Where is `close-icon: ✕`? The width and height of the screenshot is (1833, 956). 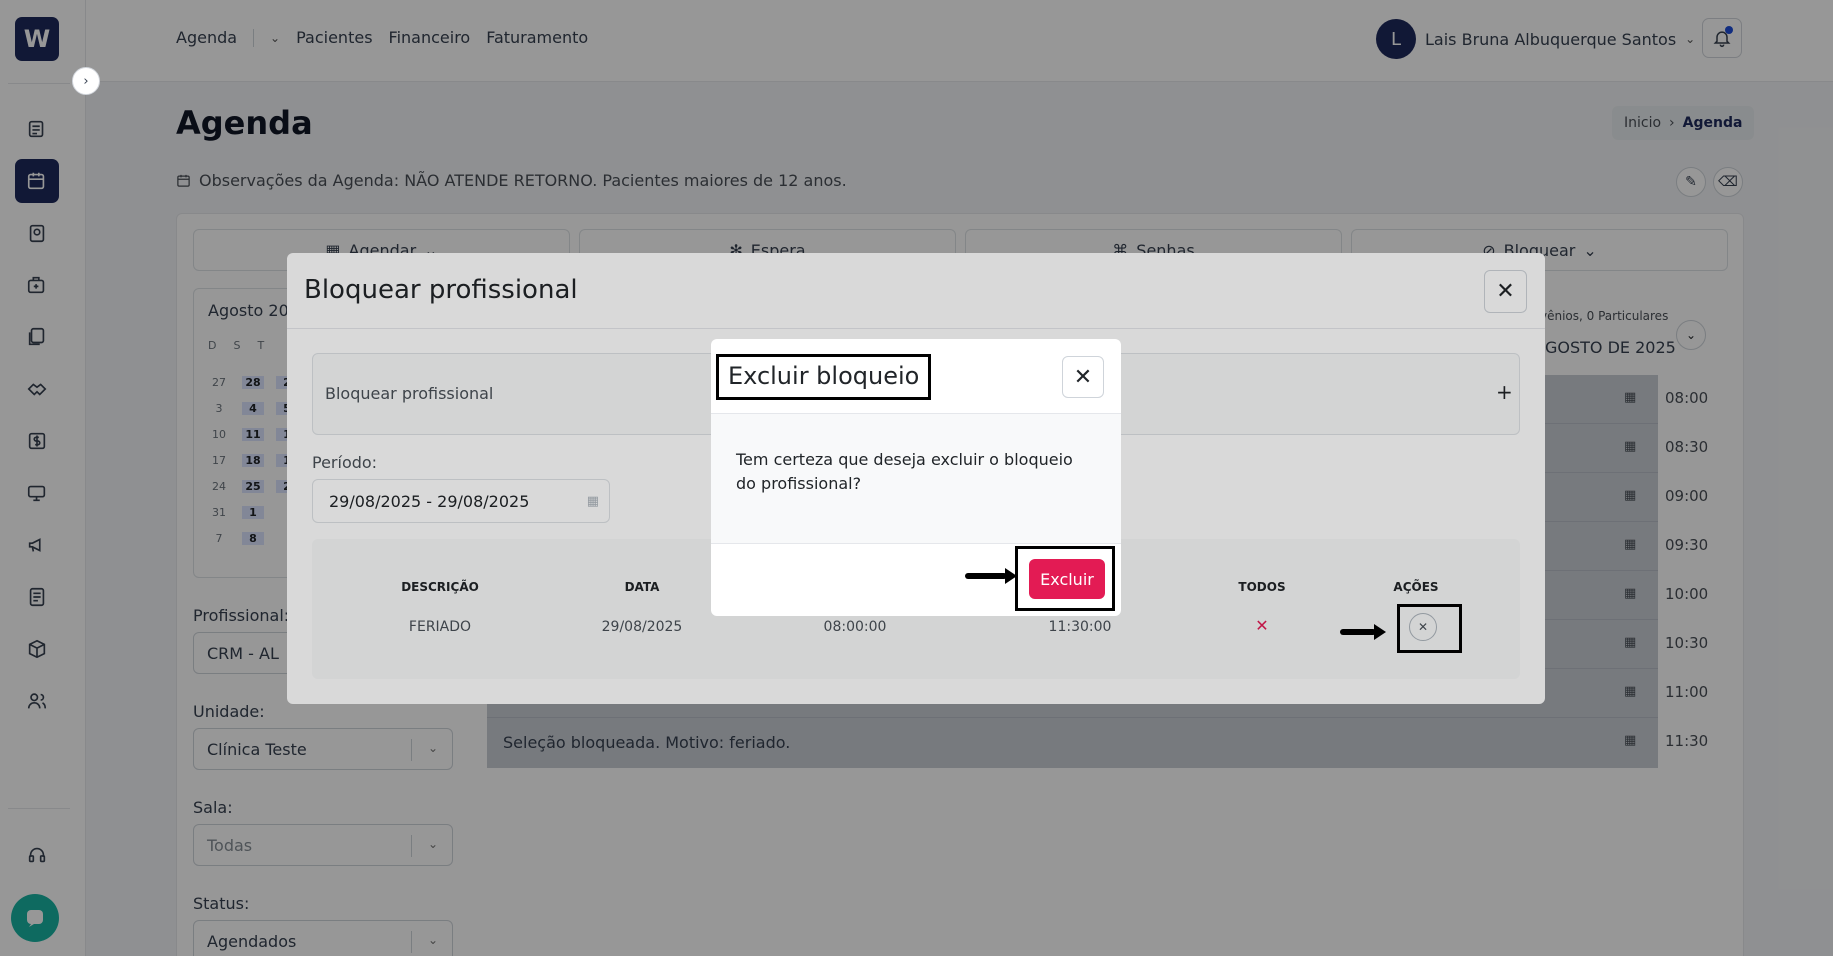 close-icon: ✕ is located at coordinates (1083, 377).